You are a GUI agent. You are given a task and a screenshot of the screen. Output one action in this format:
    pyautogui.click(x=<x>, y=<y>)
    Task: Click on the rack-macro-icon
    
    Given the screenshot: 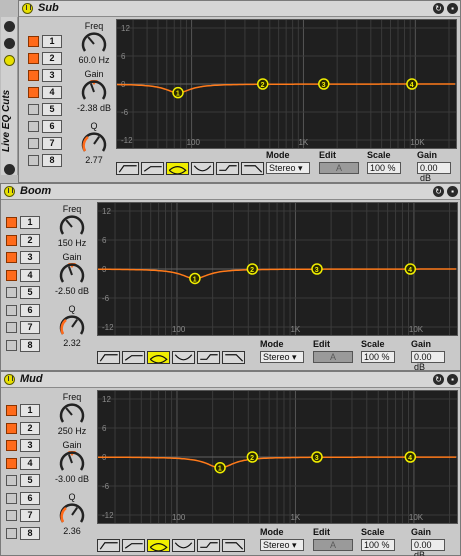 What is the action you would take?
    pyautogui.click(x=9, y=26)
    